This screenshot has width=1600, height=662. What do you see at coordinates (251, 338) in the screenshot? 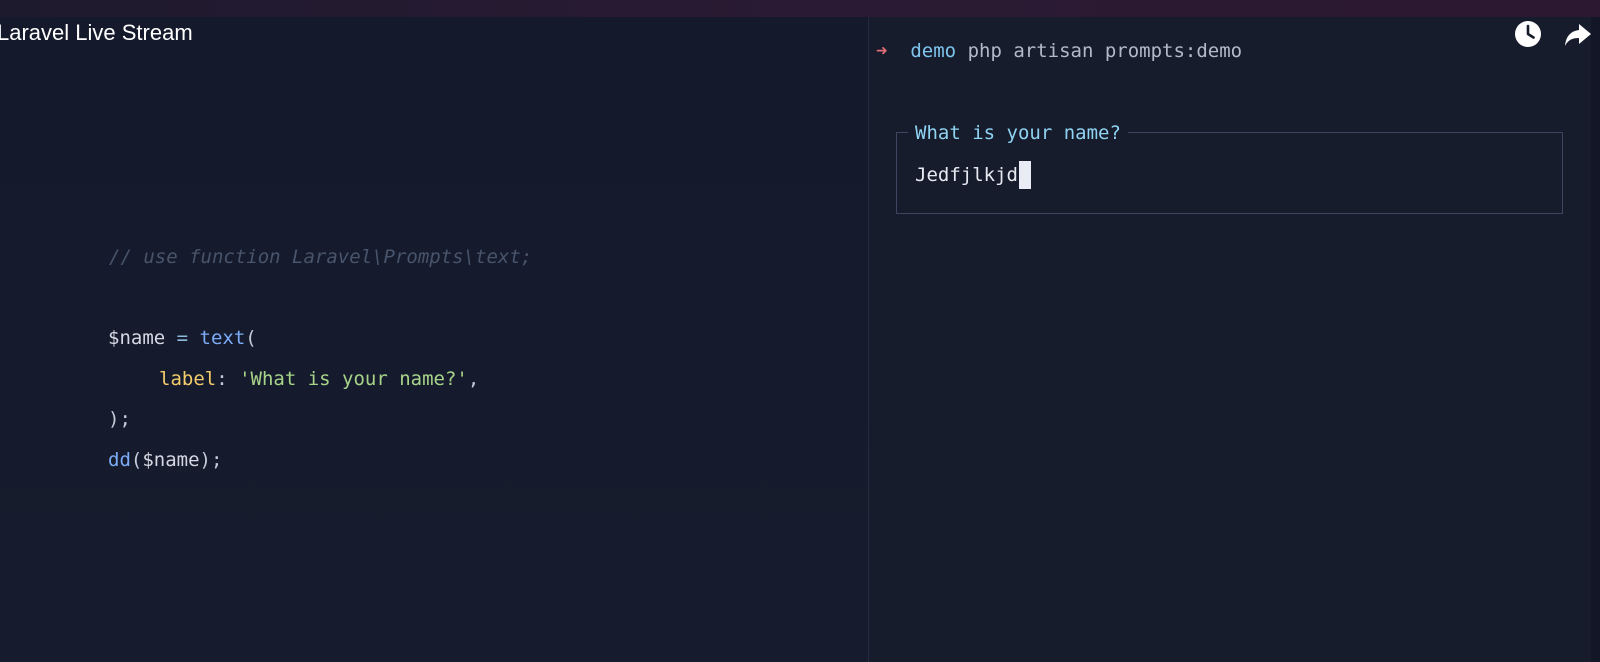
I see `code-open-paren: (` at bounding box center [251, 338].